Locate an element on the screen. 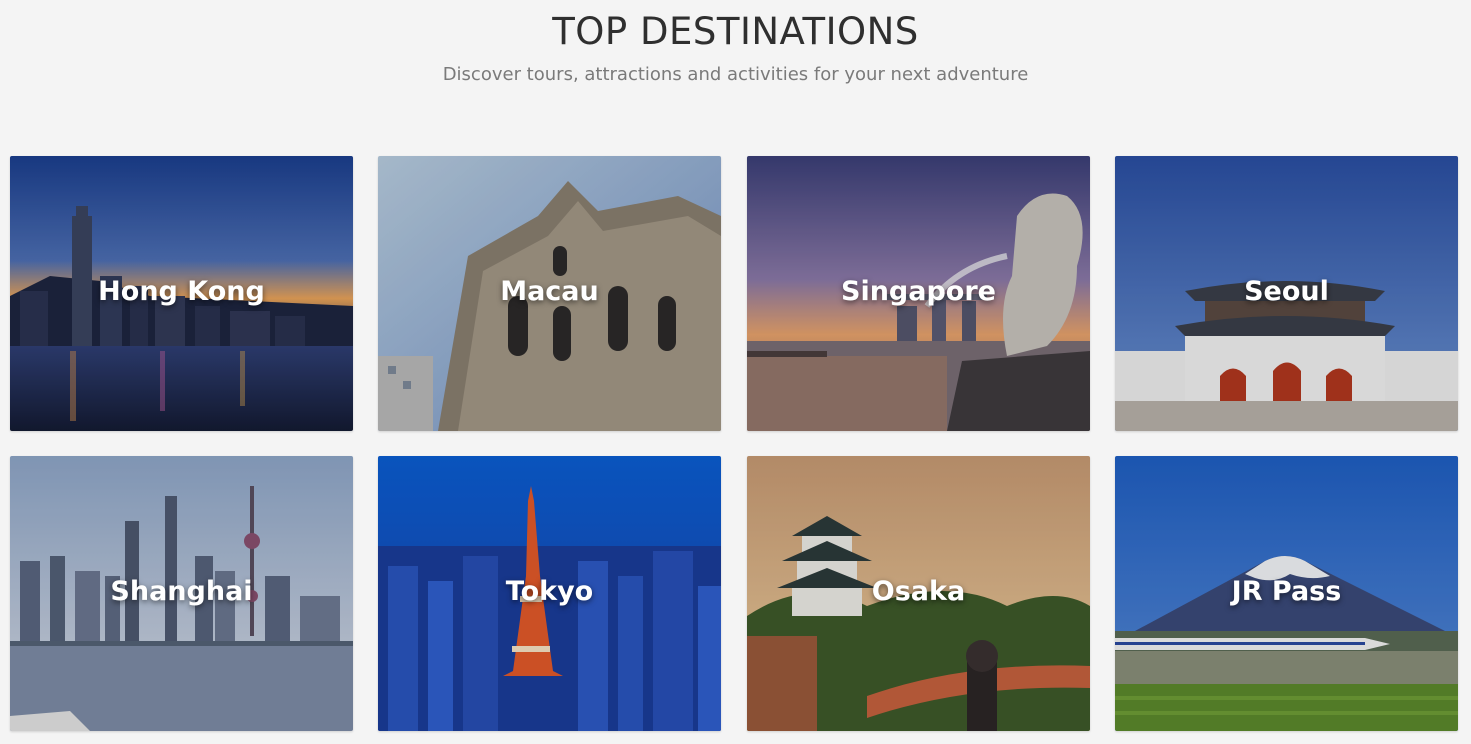 This screenshot has width=1471, height=744. destination-card-seoul: Seoul is located at coordinates (1286, 293).